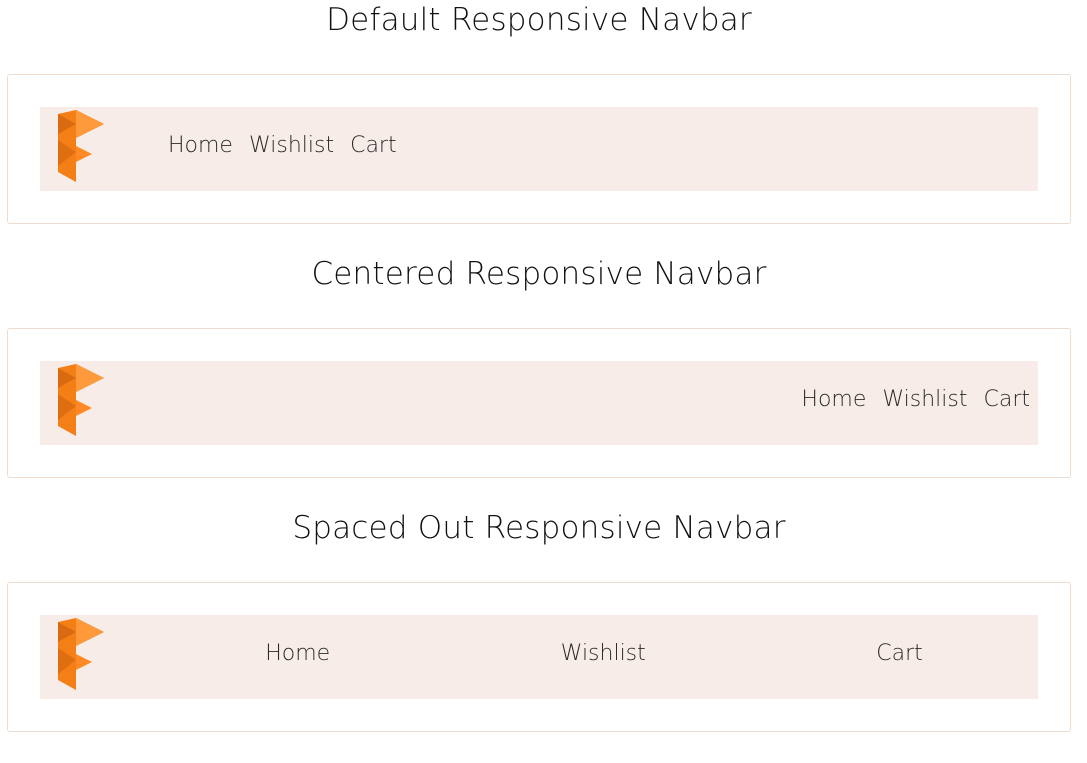 The image size is (1087, 763). Describe the element at coordinates (539, 528) in the screenshot. I see `section-title-spaced: Spaced Out Responsive Navbar` at that location.